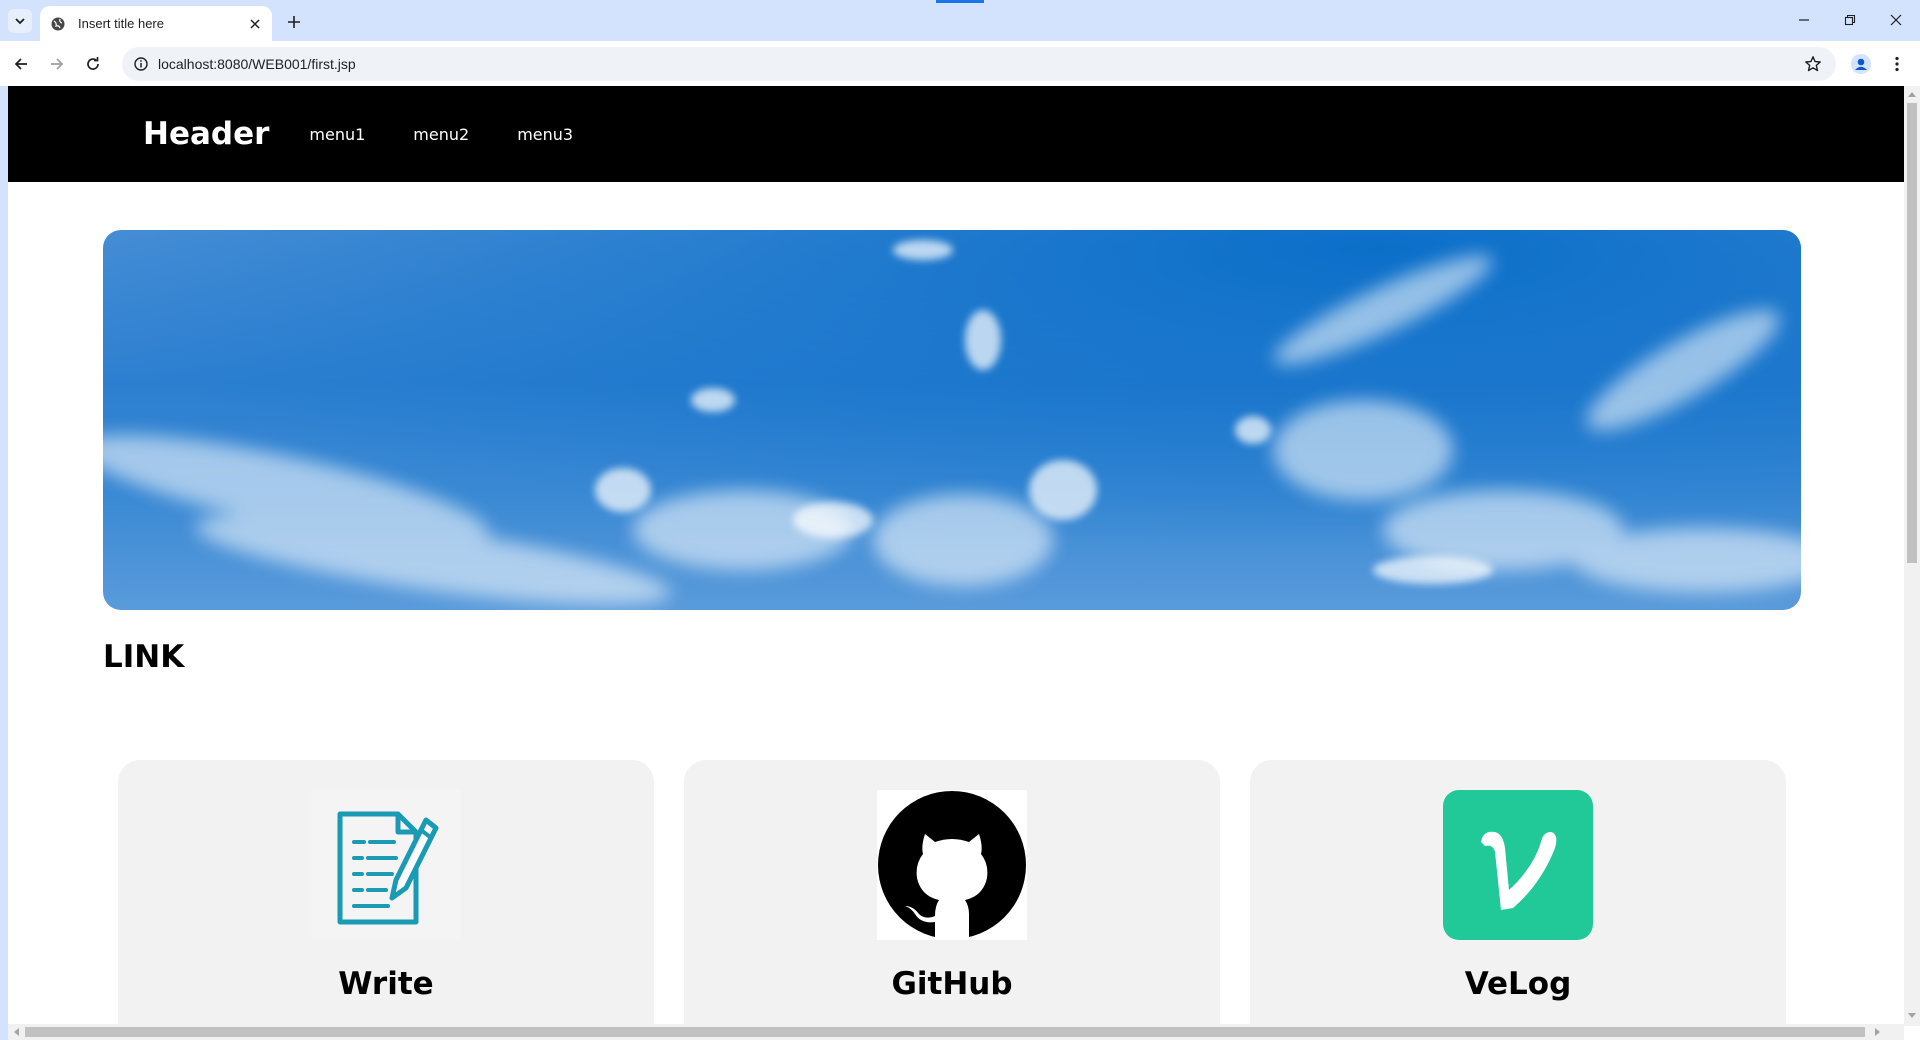 The height and width of the screenshot is (1040, 1920). I want to click on vertical-scrollbar, so click(1912, 556).